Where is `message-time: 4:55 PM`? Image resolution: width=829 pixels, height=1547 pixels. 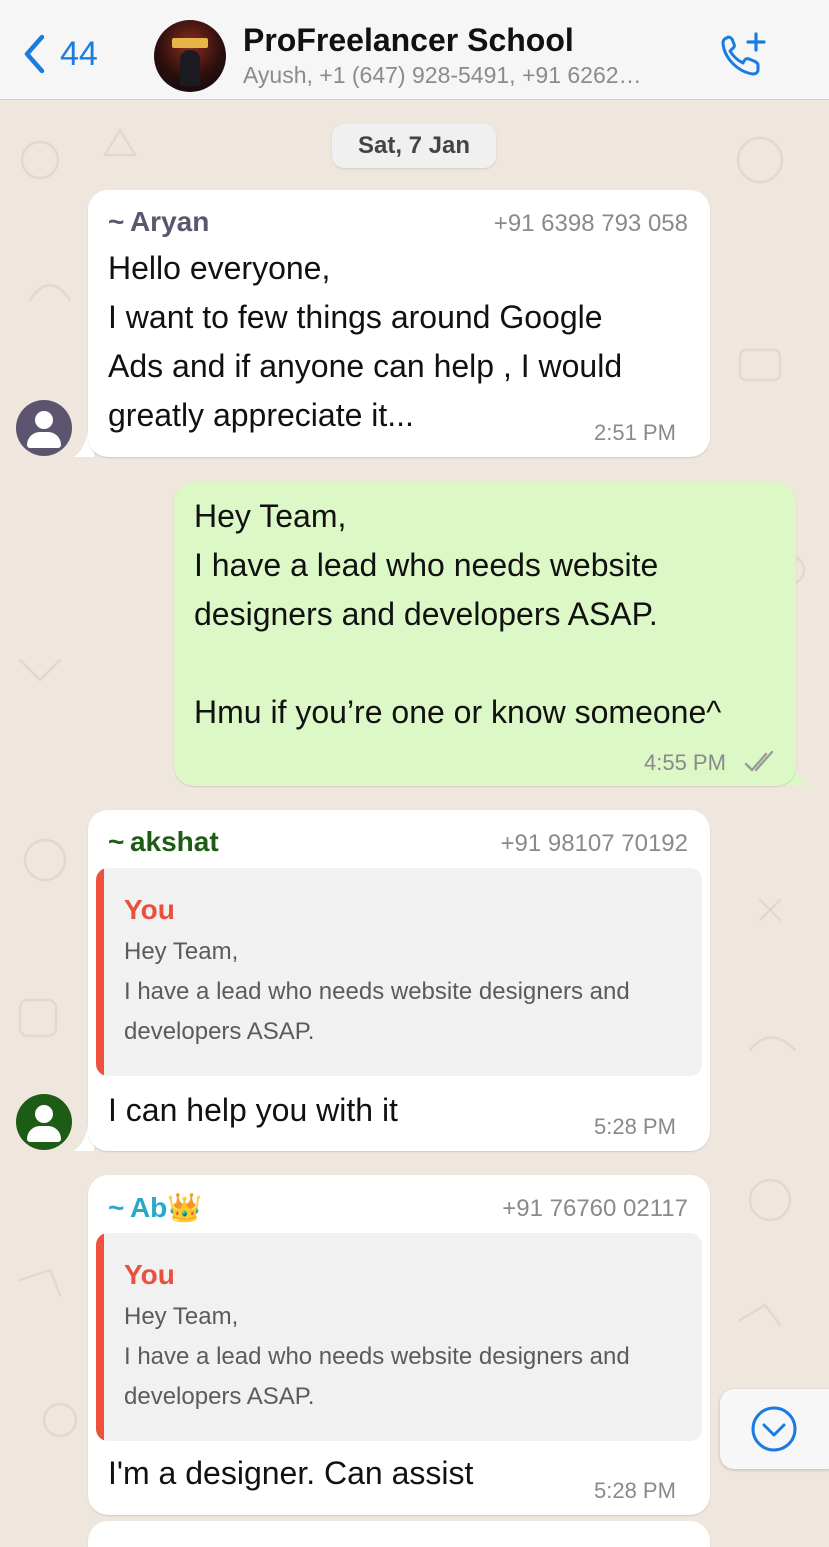 message-time: 4:55 PM is located at coordinates (685, 762).